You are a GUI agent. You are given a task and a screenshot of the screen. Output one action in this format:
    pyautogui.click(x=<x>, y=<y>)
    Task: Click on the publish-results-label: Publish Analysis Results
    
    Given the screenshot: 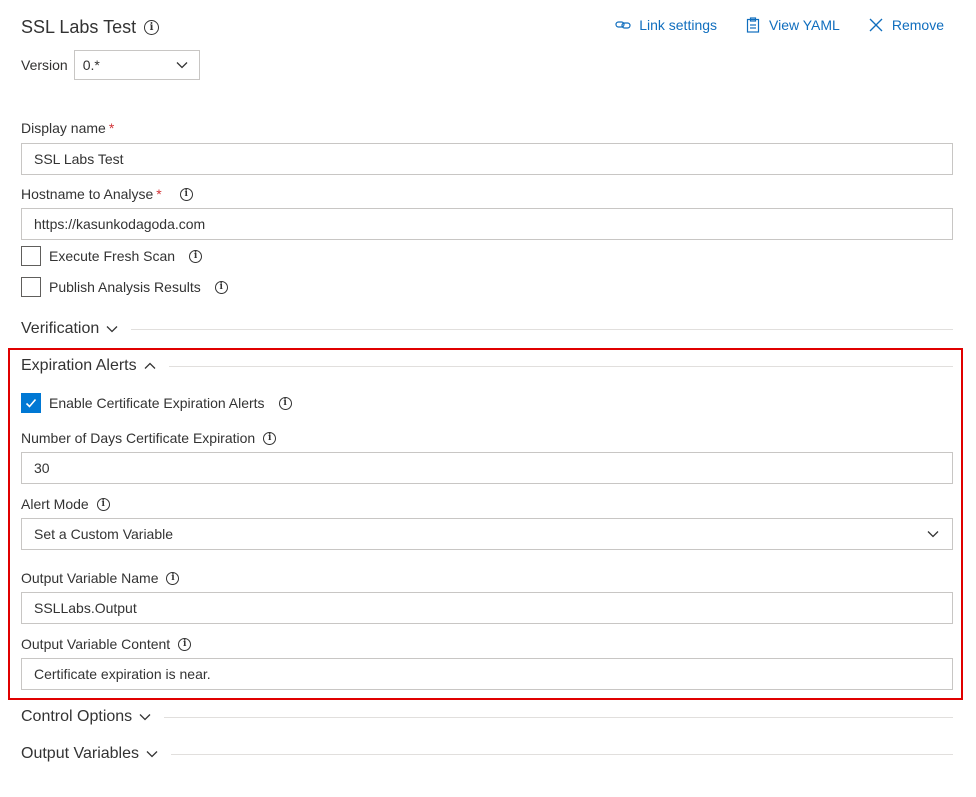 What is the action you would take?
    pyautogui.click(x=125, y=287)
    